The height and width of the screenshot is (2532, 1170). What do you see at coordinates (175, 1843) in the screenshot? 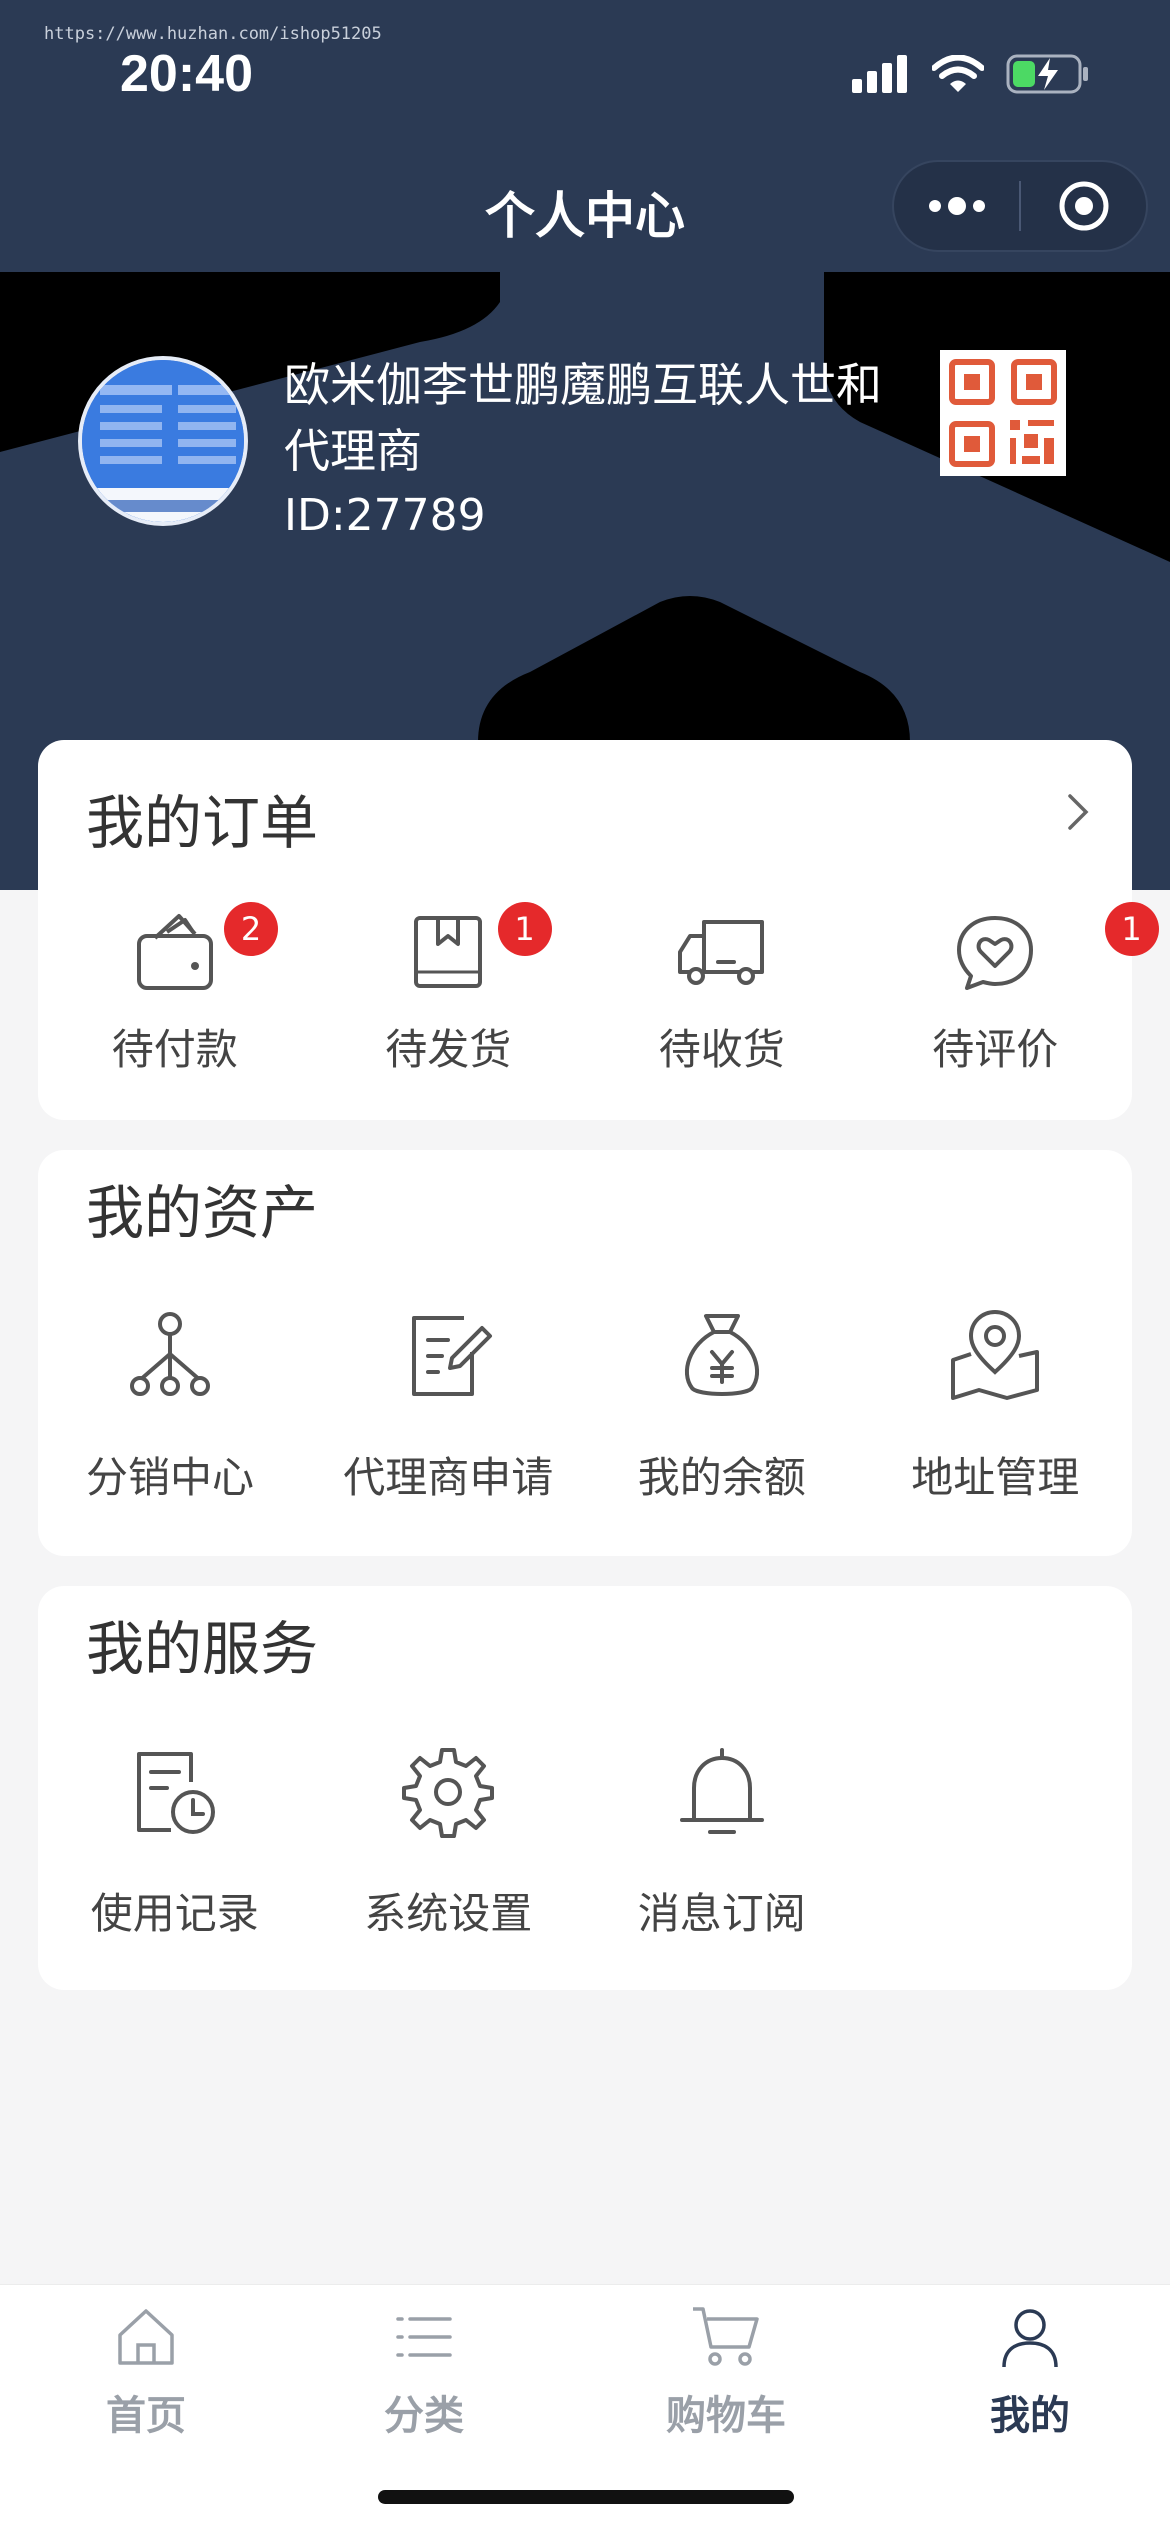
I see `service-usage-records: 使用记录` at bounding box center [175, 1843].